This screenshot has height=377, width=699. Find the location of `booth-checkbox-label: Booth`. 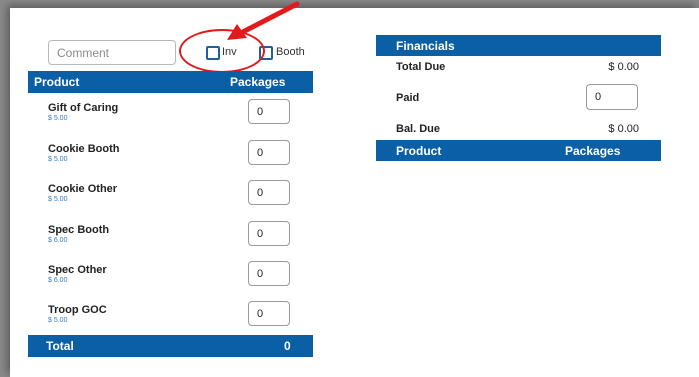

booth-checkbox-label: Booth is located at coordinates (290, 52).